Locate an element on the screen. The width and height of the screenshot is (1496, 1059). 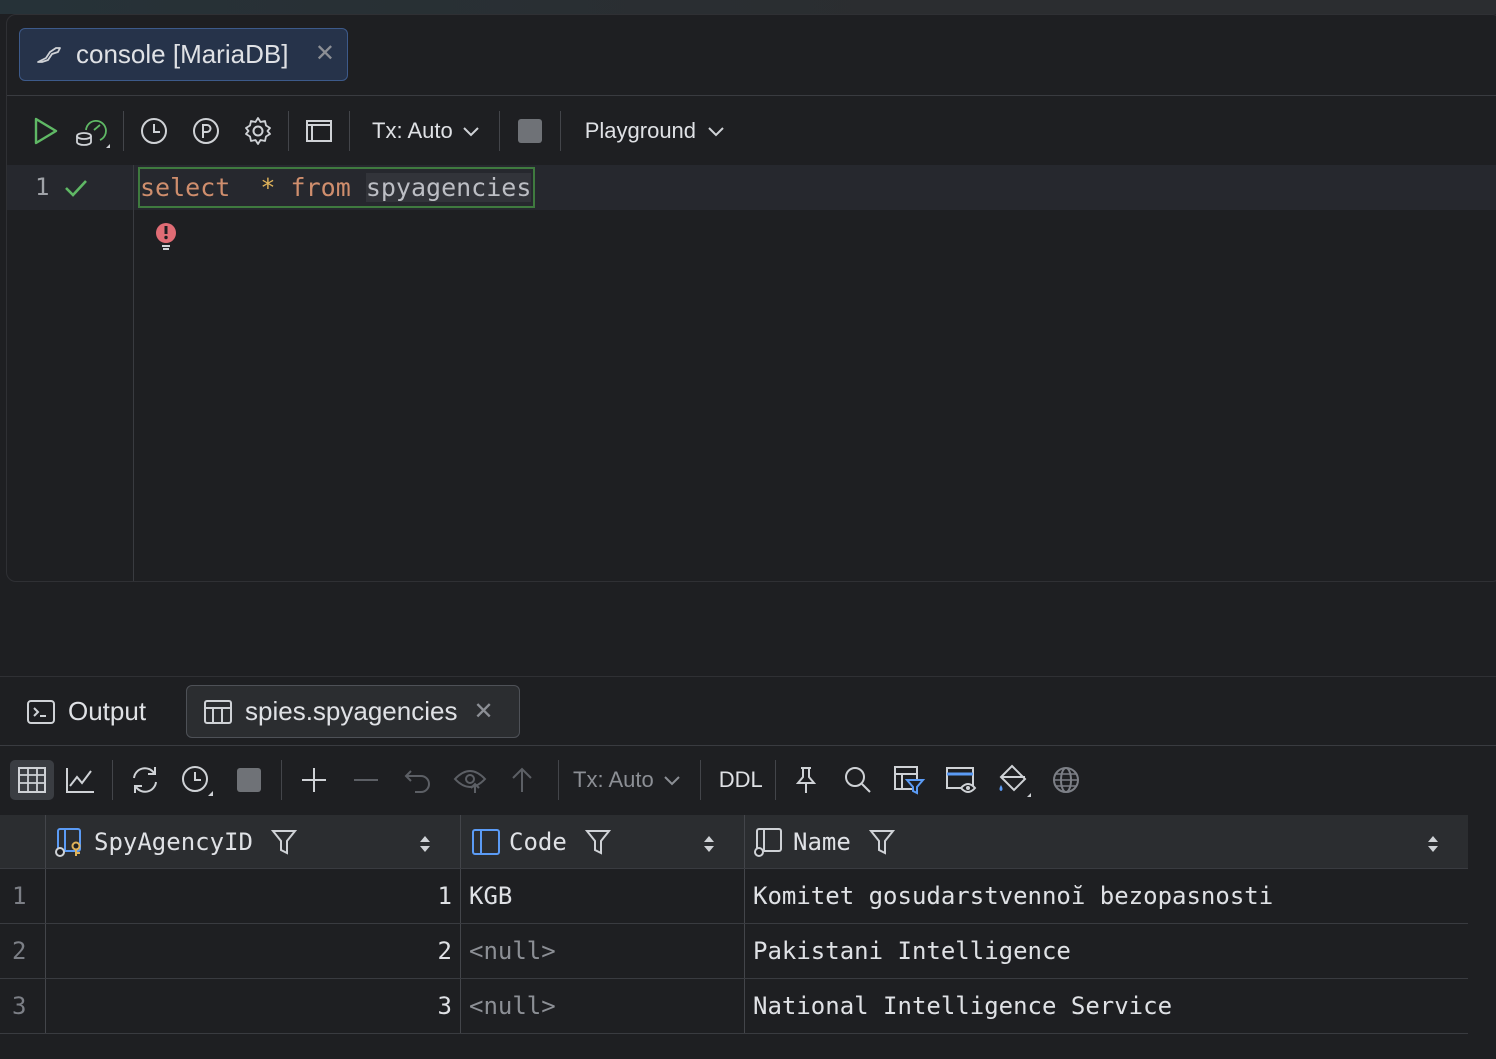
layout-icon is located at coordinates (319, 131).